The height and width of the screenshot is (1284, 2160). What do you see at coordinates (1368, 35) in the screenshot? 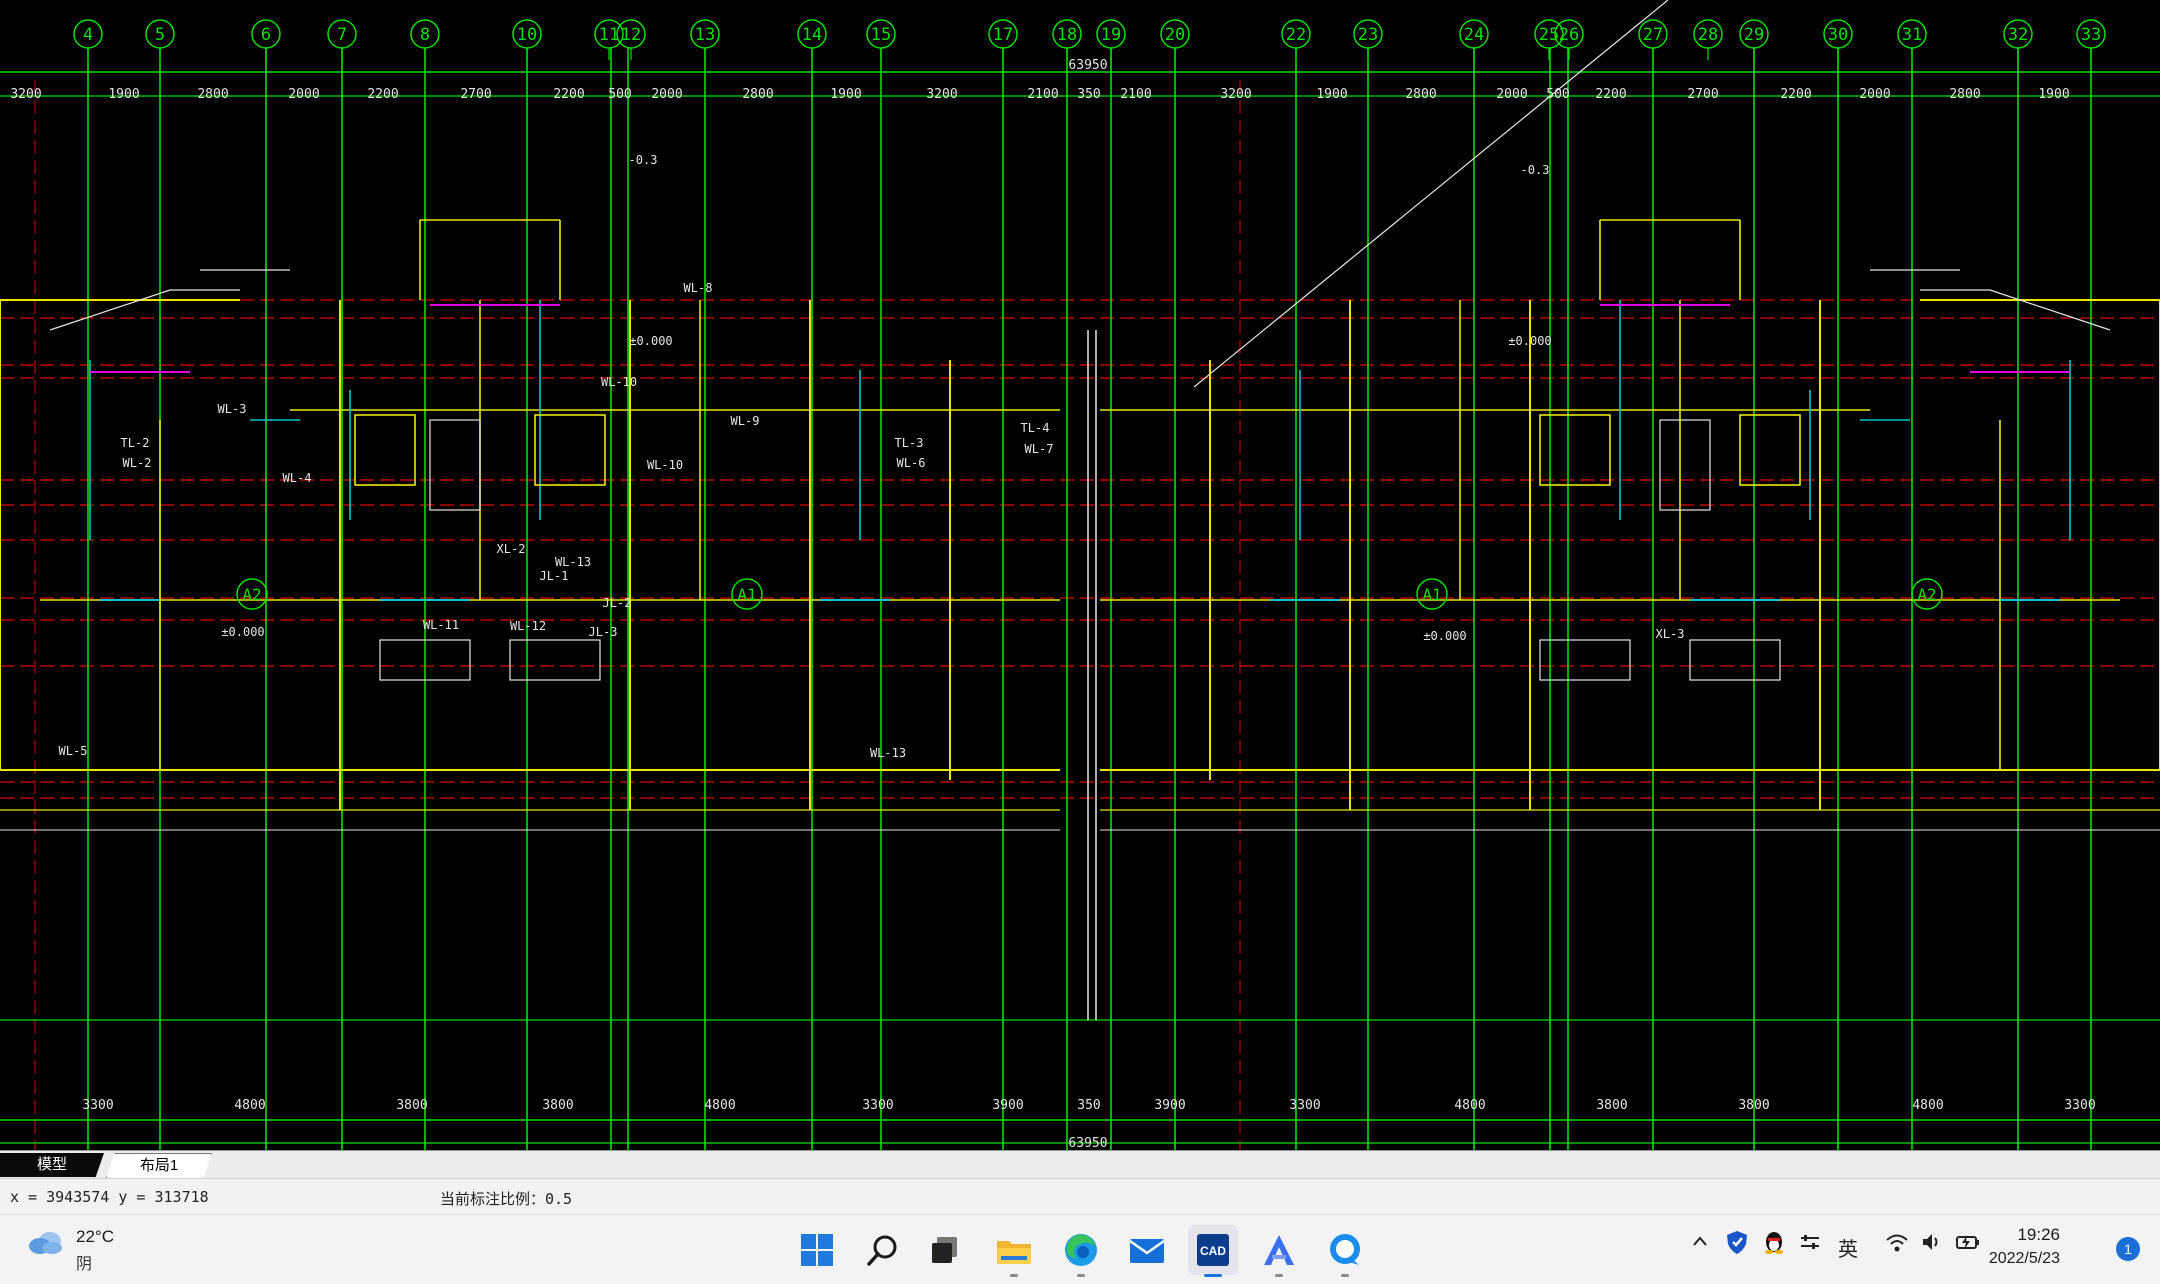
I see `axis-bubble-label: 23` at bounding box center [1368, 35].